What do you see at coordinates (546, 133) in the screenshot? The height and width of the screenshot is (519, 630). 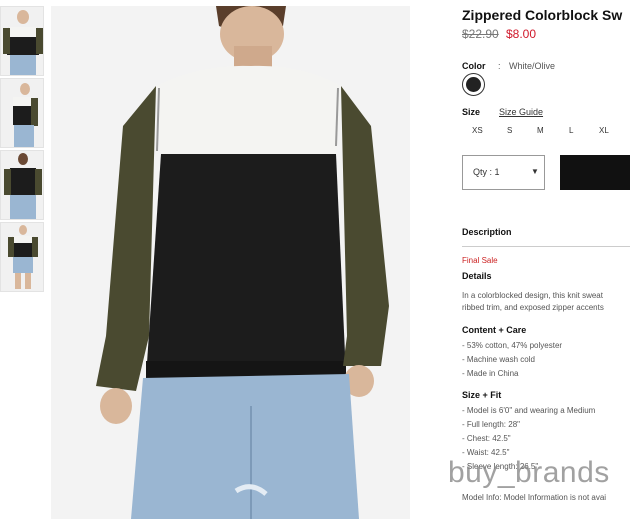 I see `size-options: XS S M L XL` at bounding box center [546, 133].